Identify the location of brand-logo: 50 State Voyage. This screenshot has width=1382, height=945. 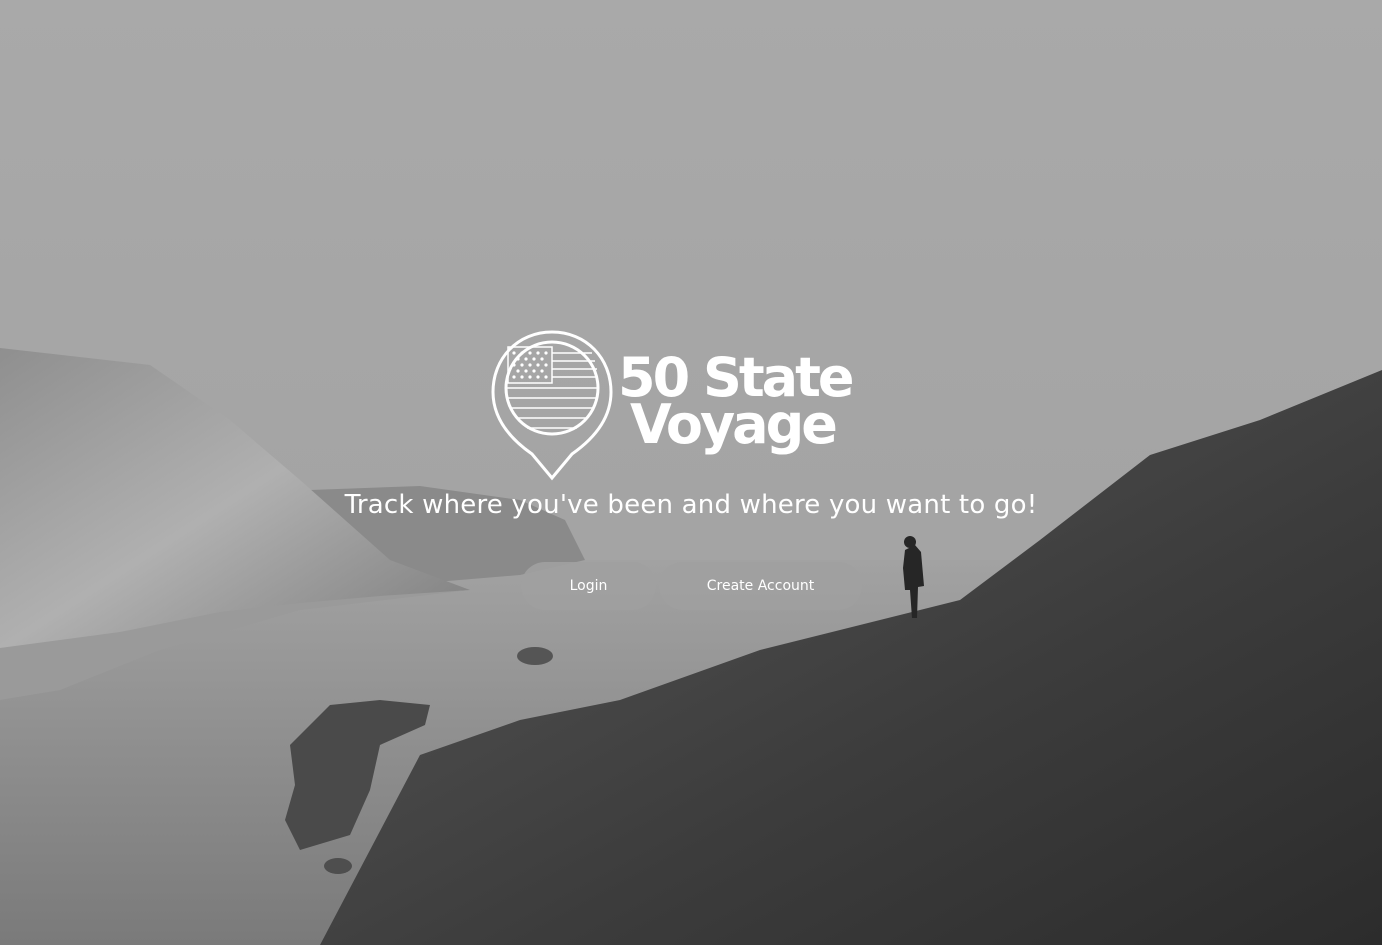
(673, 405).